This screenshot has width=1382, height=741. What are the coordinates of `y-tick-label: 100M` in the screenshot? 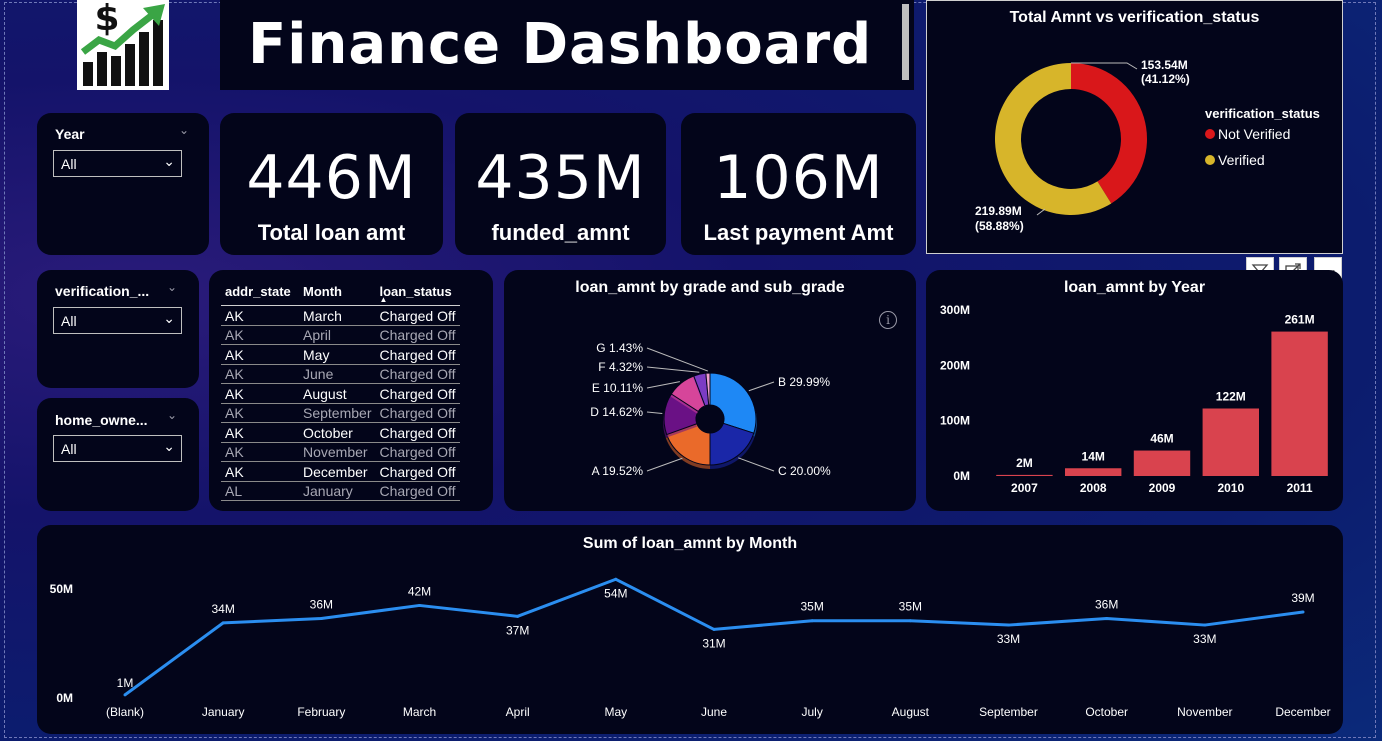 It's located at (955, 421).